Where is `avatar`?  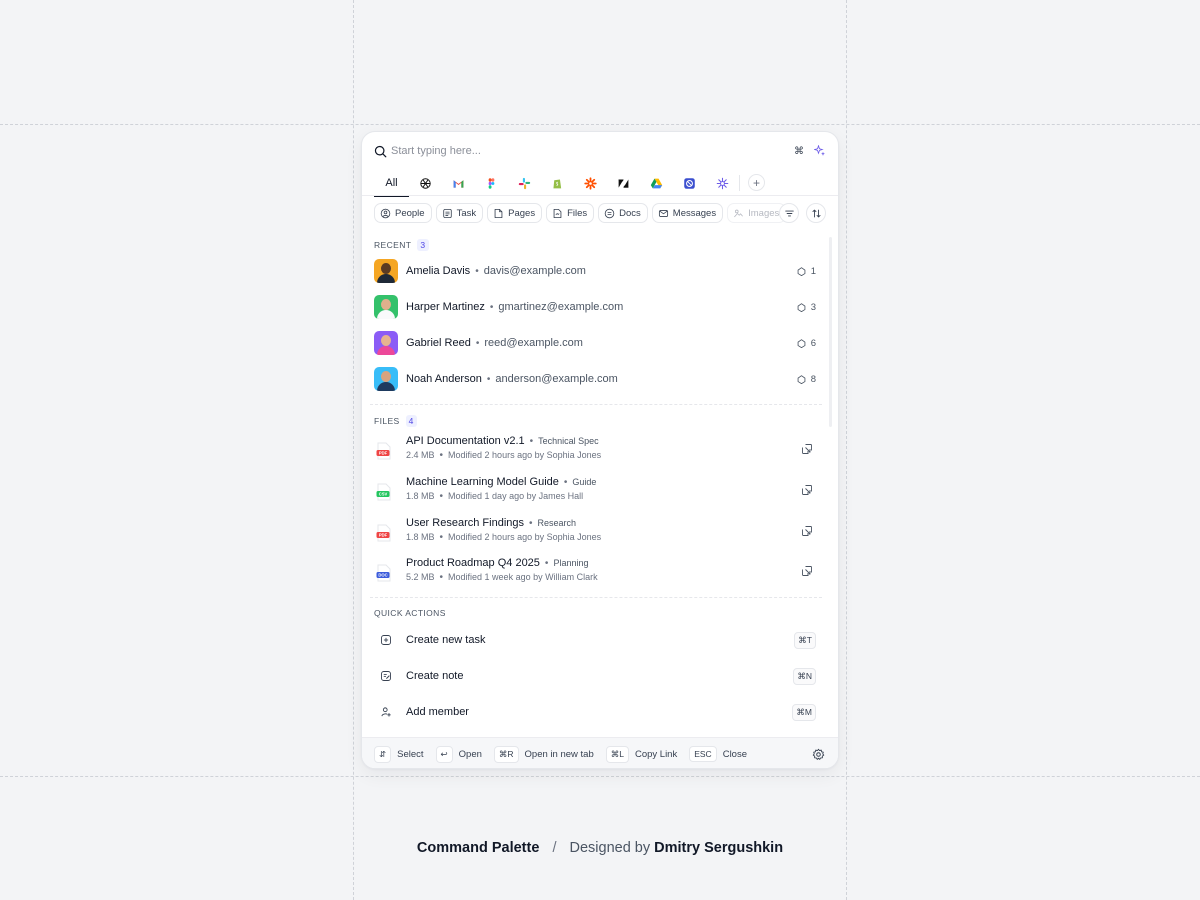 avatar is located at coordinates (386, 307).